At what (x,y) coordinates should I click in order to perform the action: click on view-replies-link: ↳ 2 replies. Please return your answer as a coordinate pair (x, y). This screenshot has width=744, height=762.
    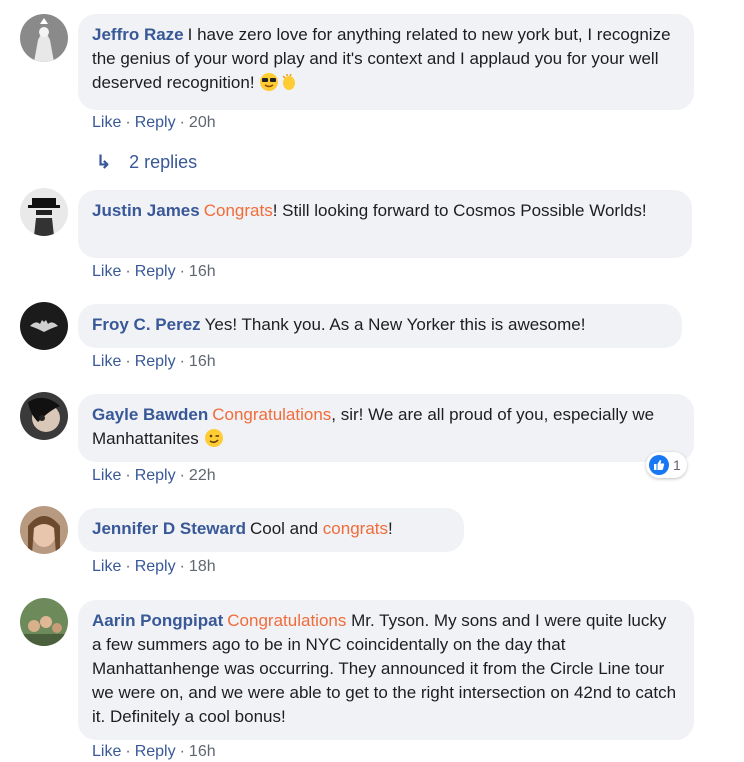
    Looking at the image, I should click on (146, 162).